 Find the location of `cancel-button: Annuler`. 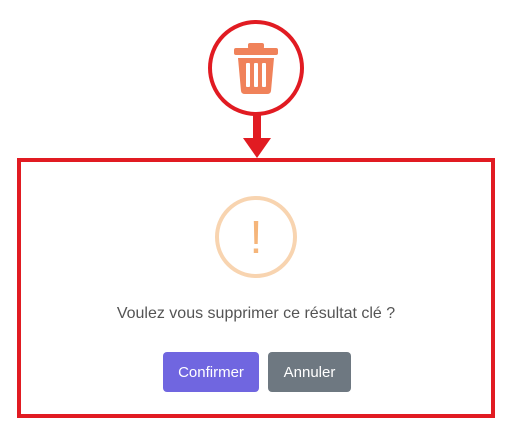

cancel-button: Annuler is located at coordinates (309, 372).